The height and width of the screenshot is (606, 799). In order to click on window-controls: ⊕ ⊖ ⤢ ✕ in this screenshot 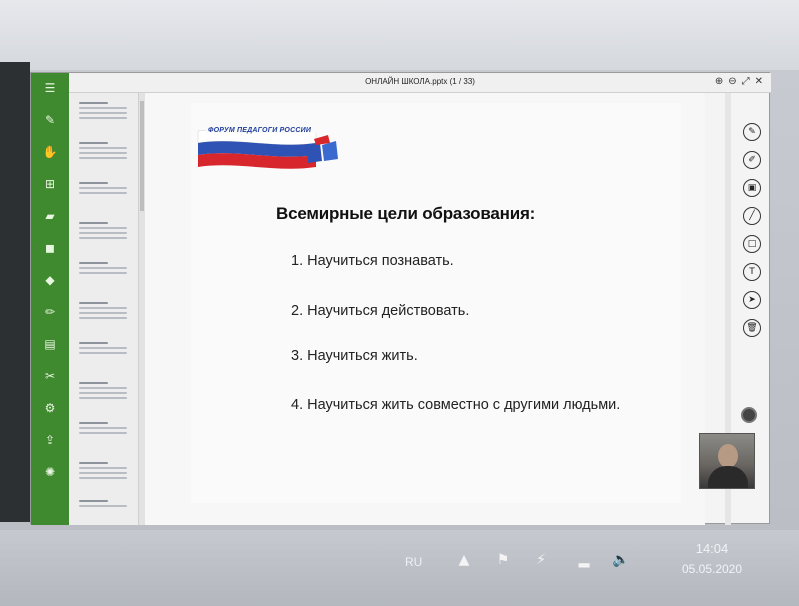, I will do `click(739, 81)`.